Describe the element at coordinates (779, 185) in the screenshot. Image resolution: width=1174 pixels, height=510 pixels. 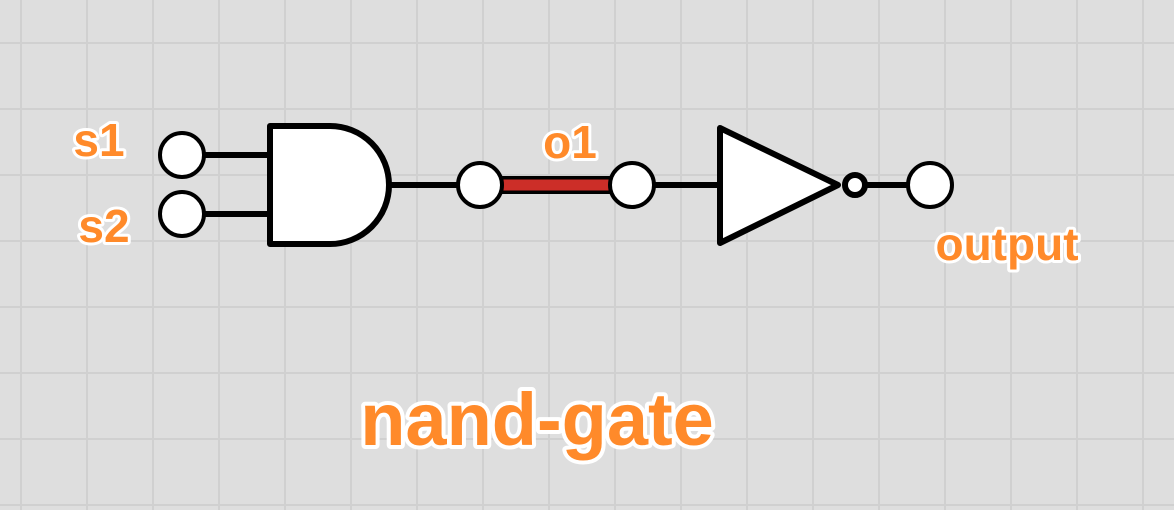
I see `not-gate-icon` at that location.